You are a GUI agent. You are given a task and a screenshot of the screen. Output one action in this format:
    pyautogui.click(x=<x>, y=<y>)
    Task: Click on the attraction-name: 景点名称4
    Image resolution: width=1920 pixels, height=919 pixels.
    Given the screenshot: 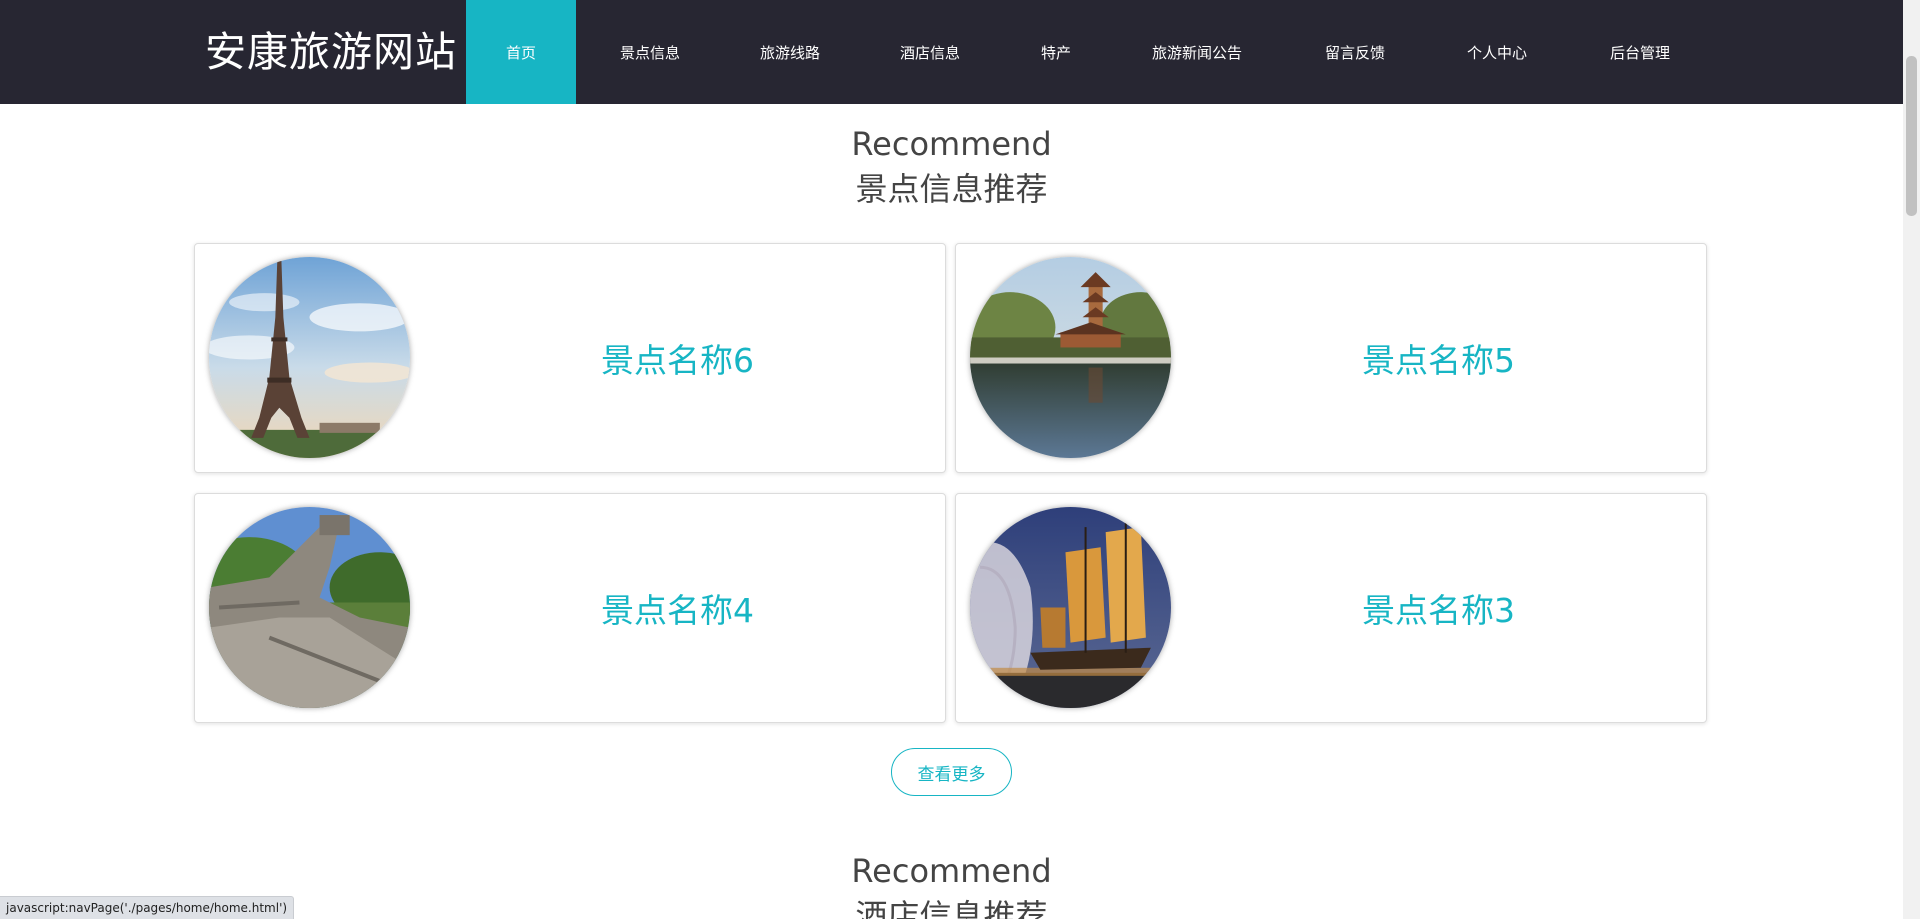 What is the action you would take?
    pyautogui.click(x=677, y=608)
    